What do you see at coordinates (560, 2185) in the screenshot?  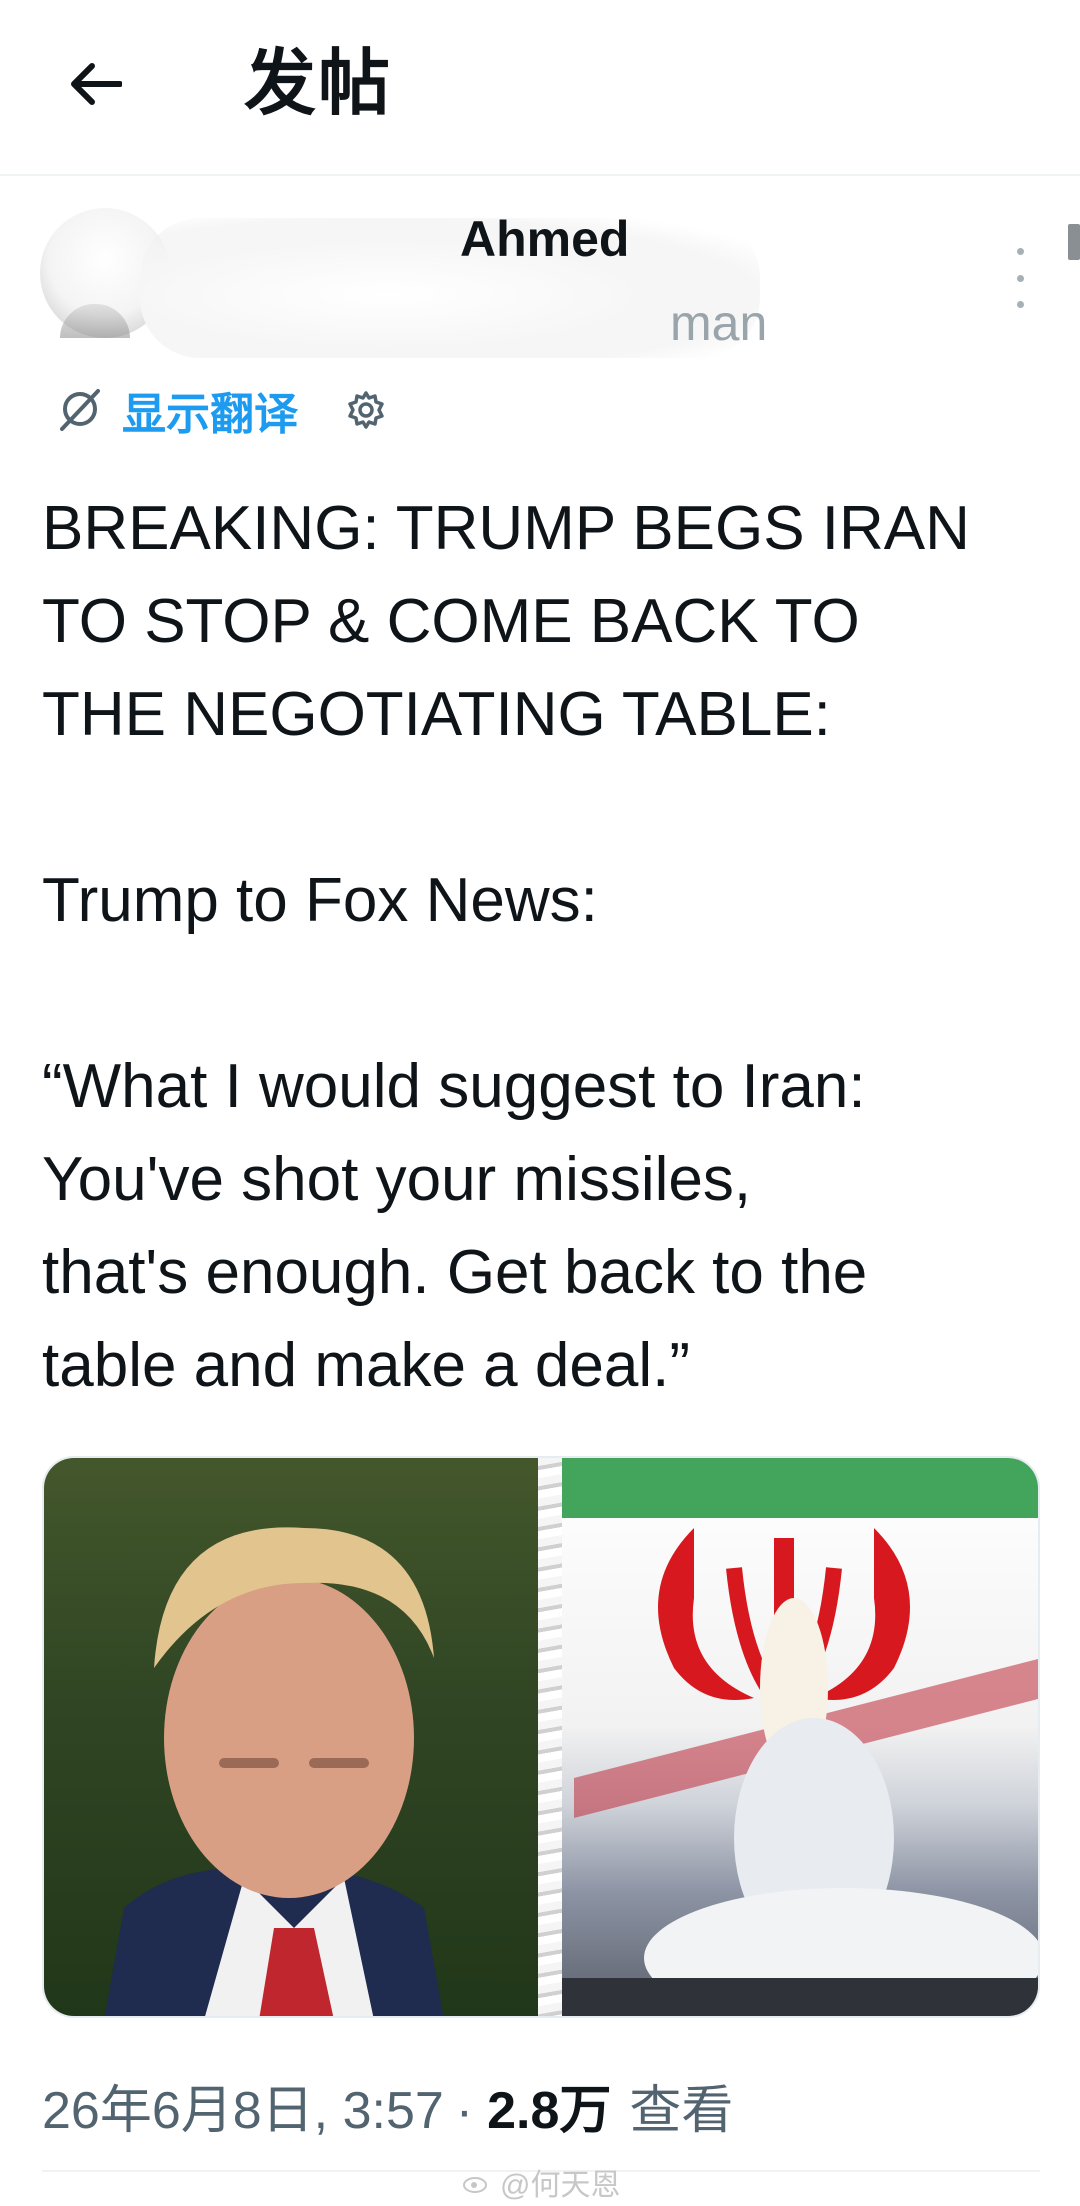 I see `watermark-text: @何天恩` at bounding box center [560, 2185].